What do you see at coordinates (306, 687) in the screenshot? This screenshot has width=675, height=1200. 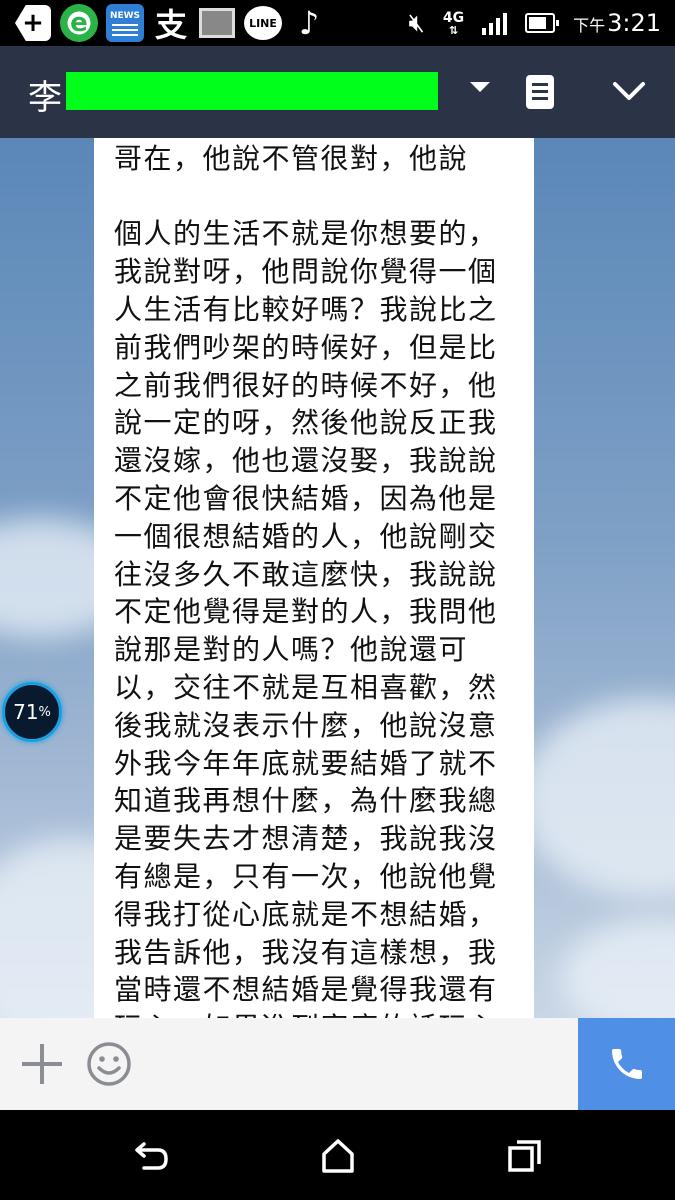 I see `message-line: 以，交往不就是互相喜歡，然` at bounding box center [306, 687].